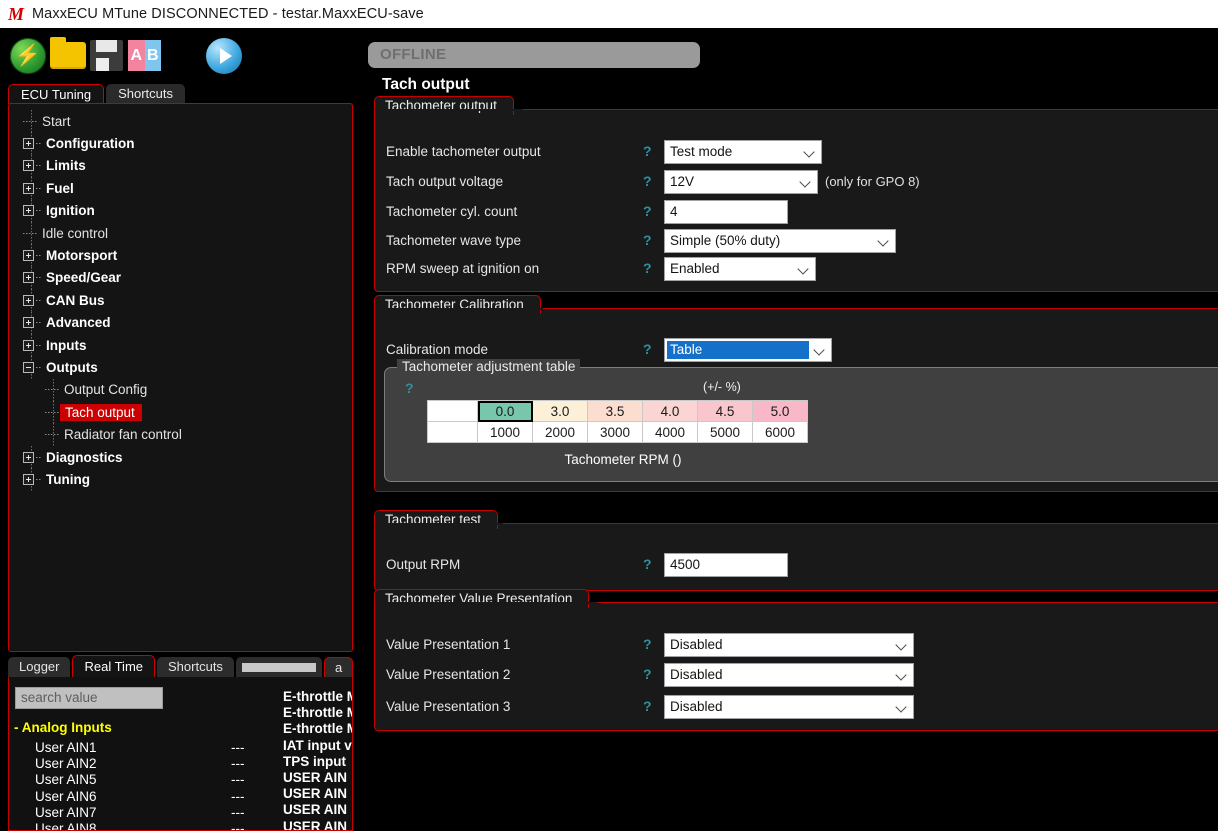  Describe the element at coordinates (180, 210) in the screenshot. I see `tree-item-ignition: Ignition` at that location.